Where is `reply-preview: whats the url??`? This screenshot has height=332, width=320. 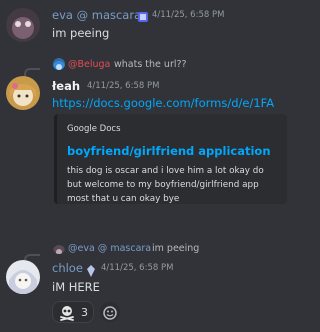 reply-preview: whats the url?? is located at coordinates (150, 64).